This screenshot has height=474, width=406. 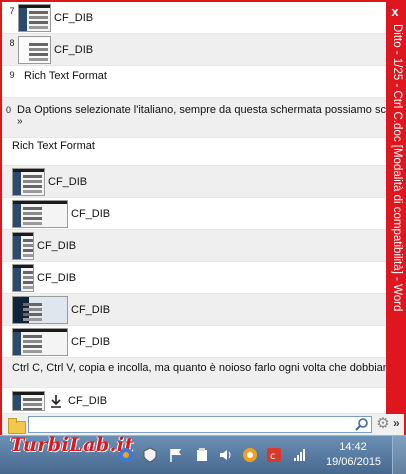 I want to click on search-bar: ⚙ », so click(x=203, y=424).